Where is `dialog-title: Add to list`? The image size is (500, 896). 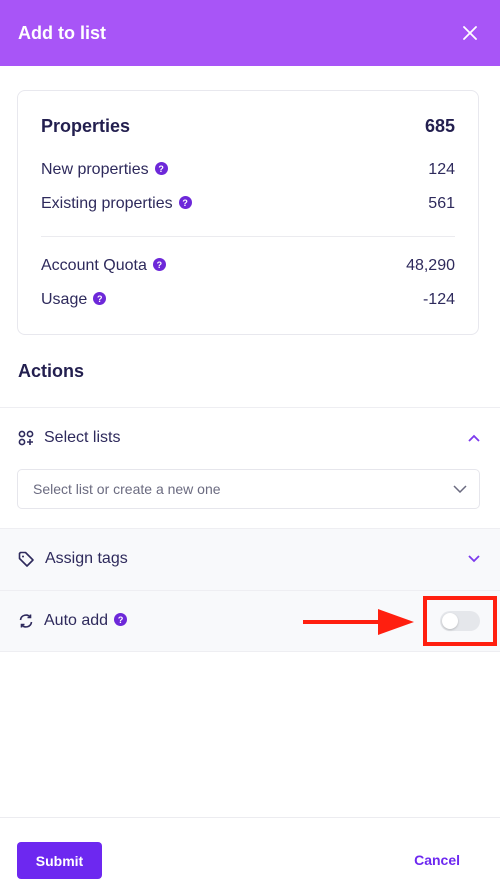
dialog-title: Add to list is located at coordinates (62, 32).